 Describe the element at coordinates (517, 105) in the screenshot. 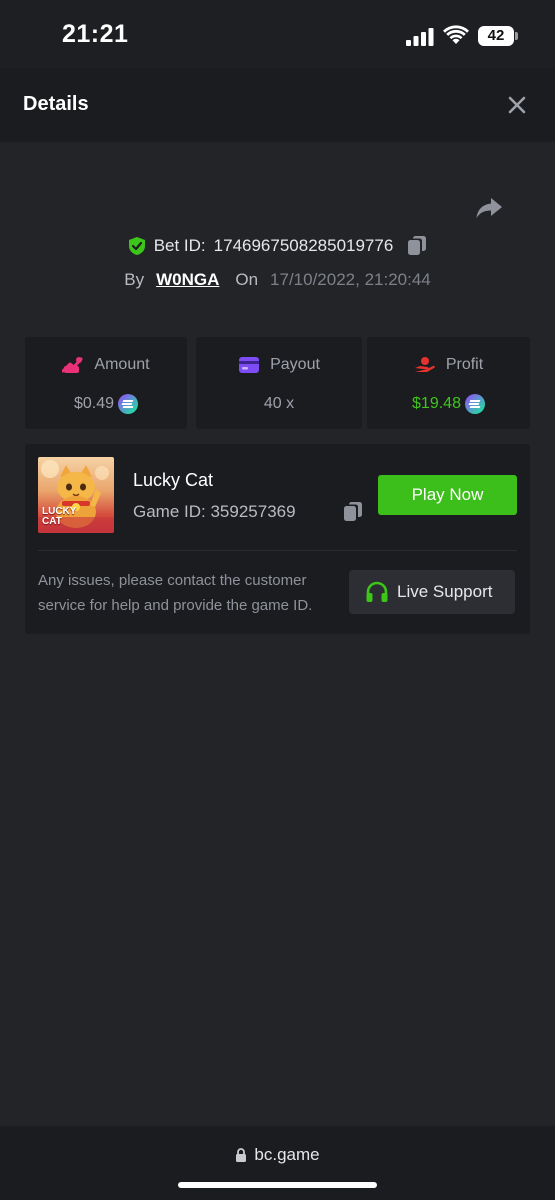

I see `close-icon` at that location.